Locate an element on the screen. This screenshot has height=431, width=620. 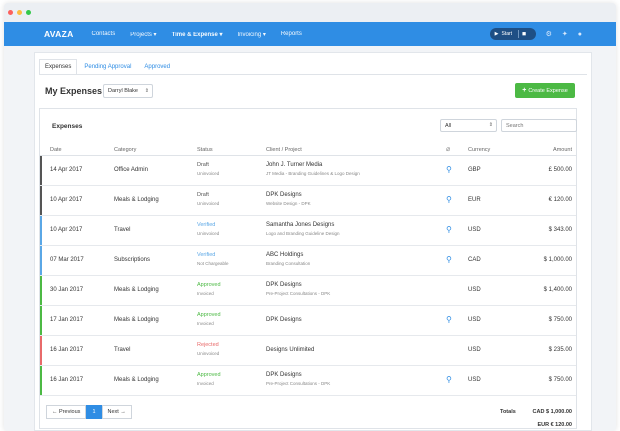
row-amount: € 120.00 is located at coordinates (560, 200).